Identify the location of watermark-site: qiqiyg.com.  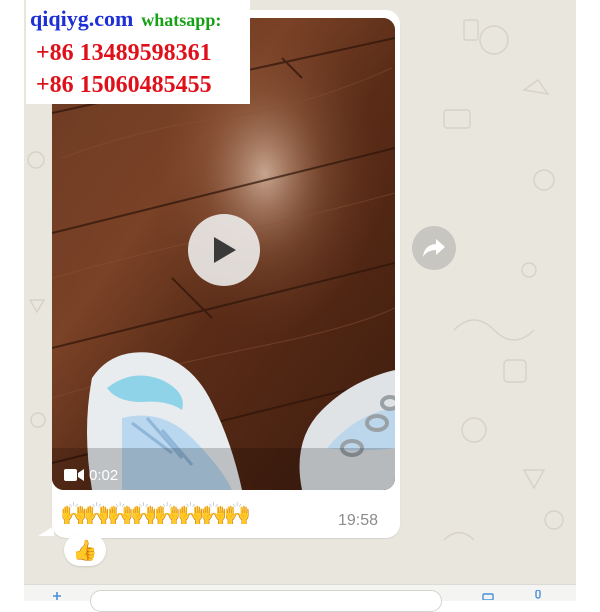
(82, 18).